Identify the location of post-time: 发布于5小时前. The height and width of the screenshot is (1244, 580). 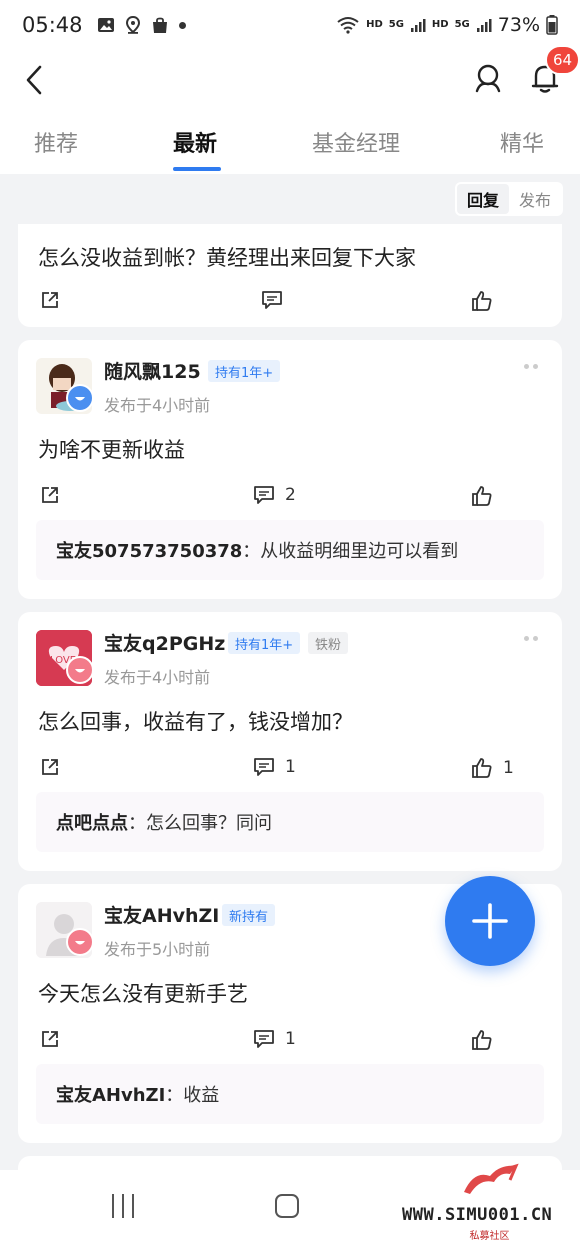
(157, 949).